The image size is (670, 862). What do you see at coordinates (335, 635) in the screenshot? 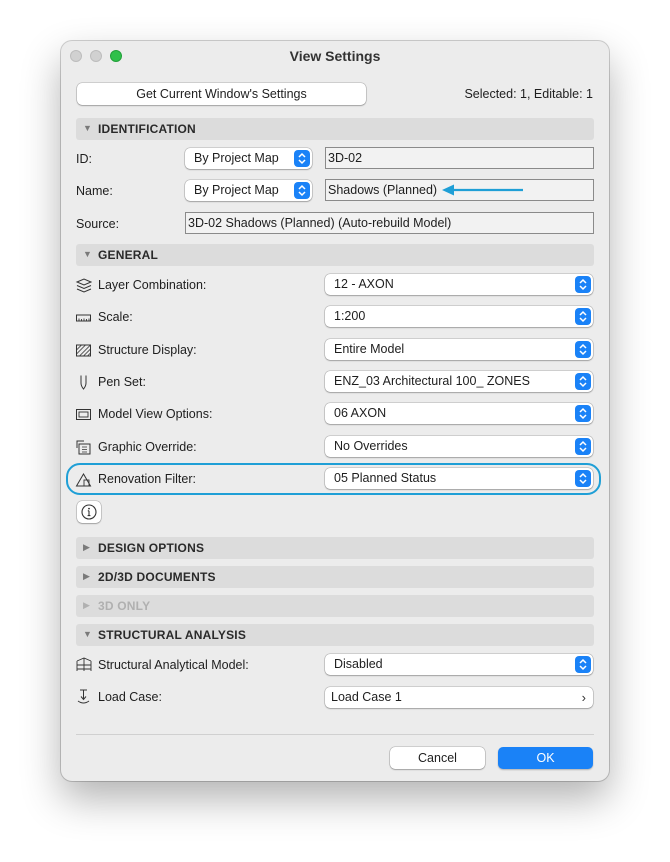
I see `section-structural-analysis: ▼ STRUCTURAL ANALYSIS` at bounding box center [335, 635].